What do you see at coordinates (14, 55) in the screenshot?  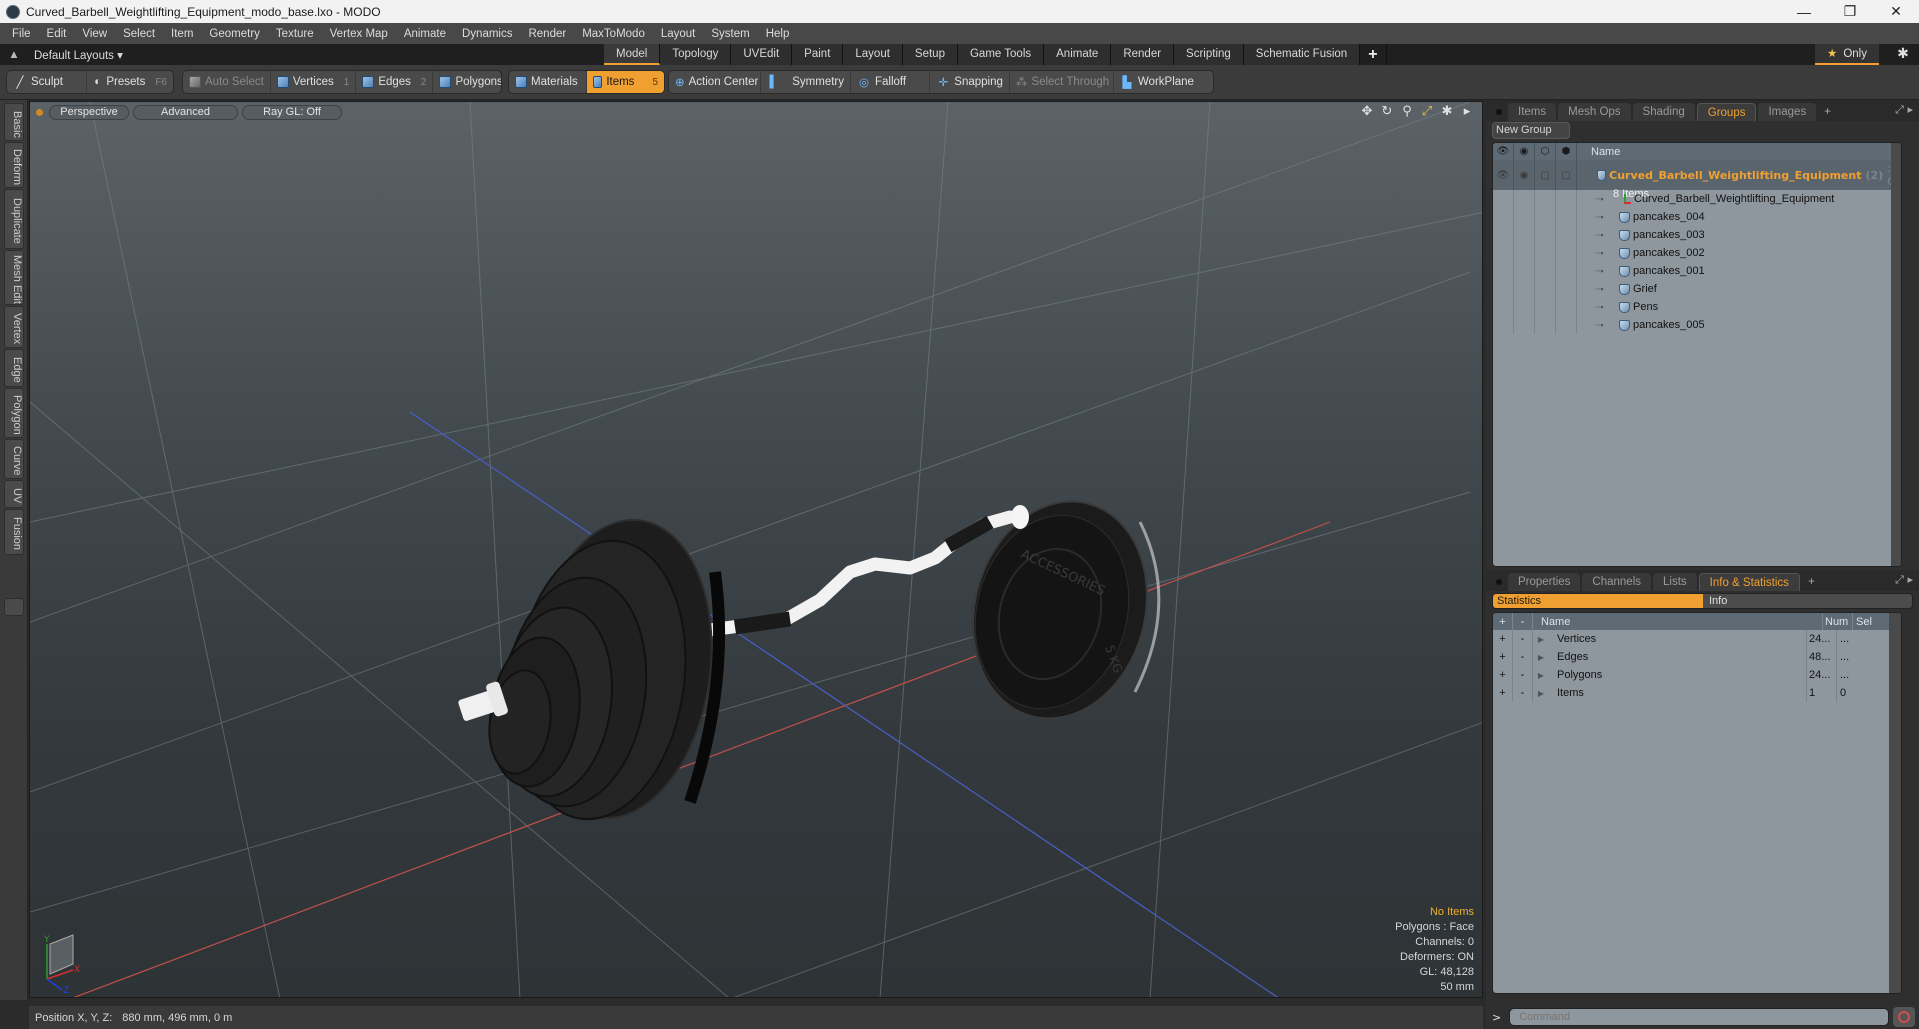 I see `layout-collapse-icon: ▲` at bounding box center [14, 55].